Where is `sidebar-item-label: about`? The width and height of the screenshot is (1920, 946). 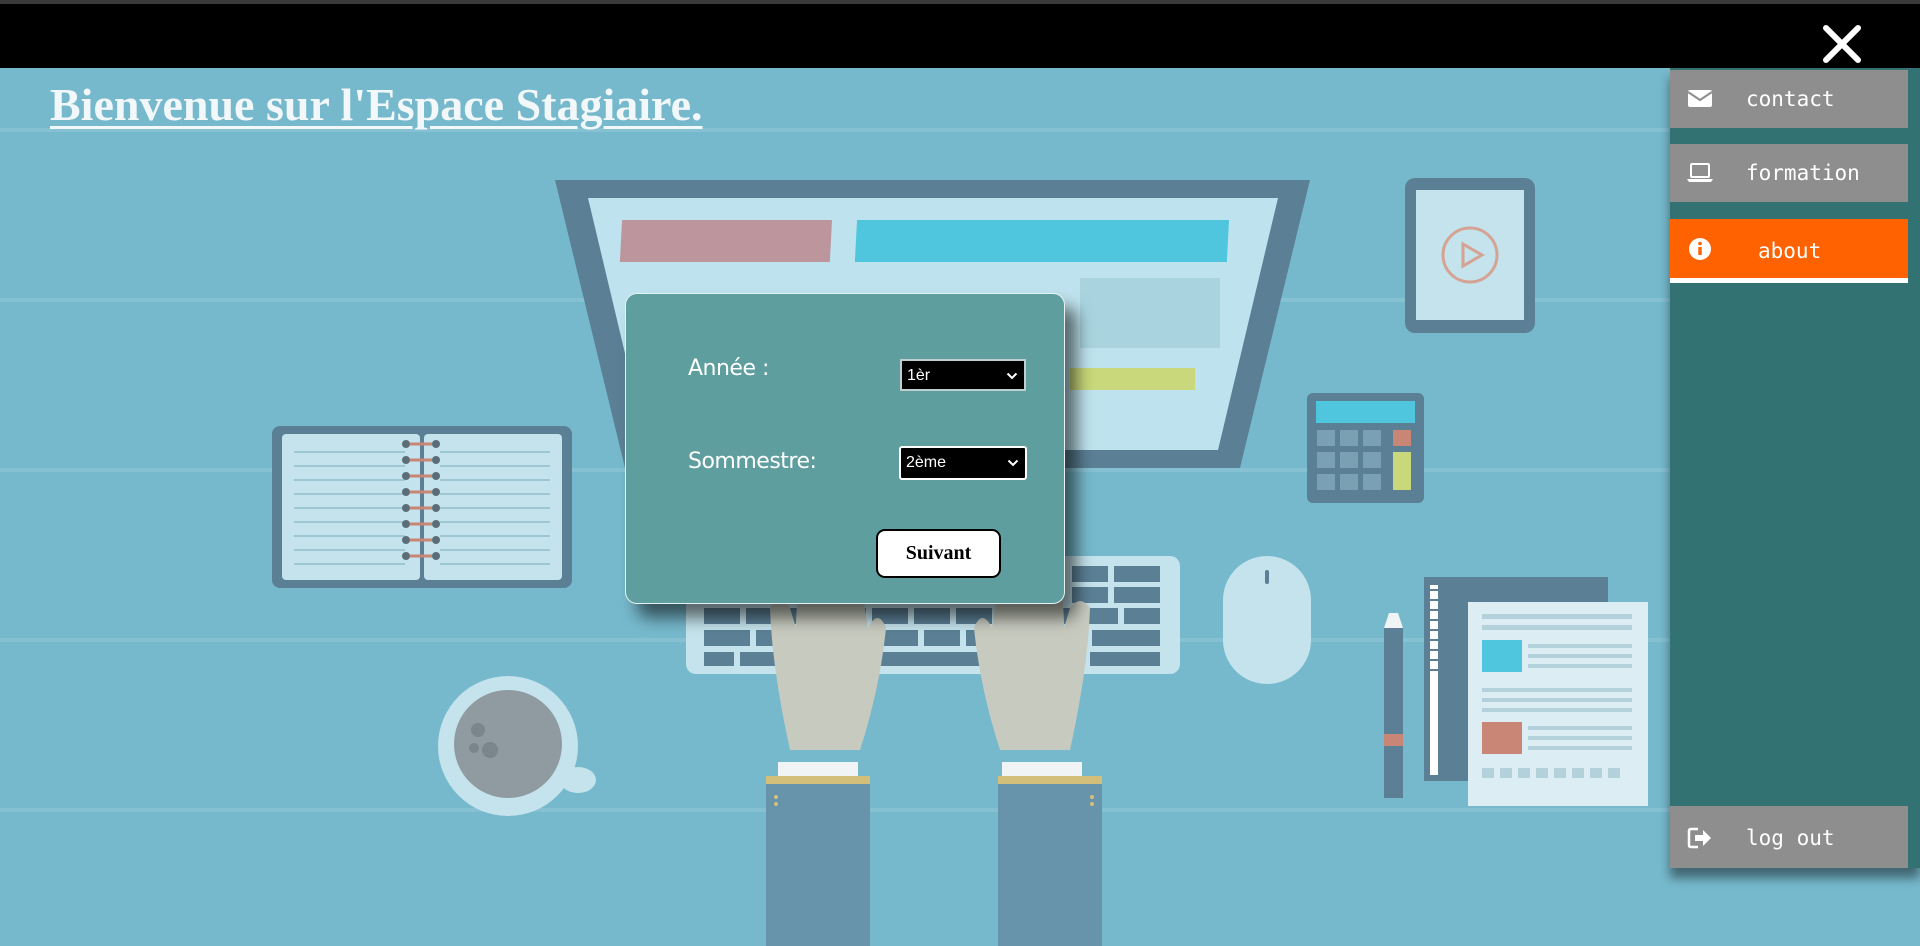 sidebar-item-label: about is located at coordinates (1790, 251).